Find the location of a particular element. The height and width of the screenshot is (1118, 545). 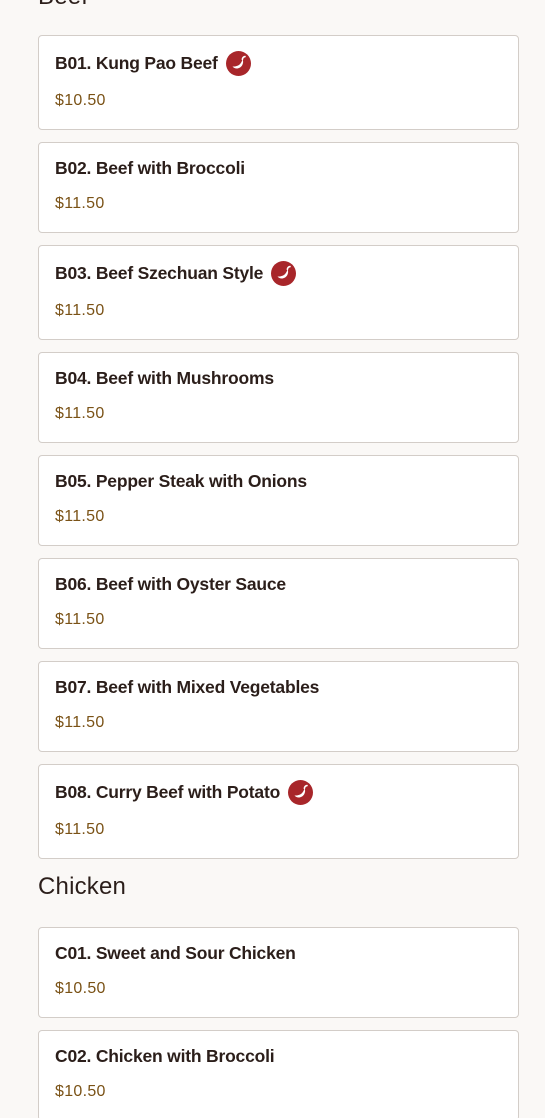

item-name: C02. Chicken with Broccoli is located at coordinates (165, 1056).